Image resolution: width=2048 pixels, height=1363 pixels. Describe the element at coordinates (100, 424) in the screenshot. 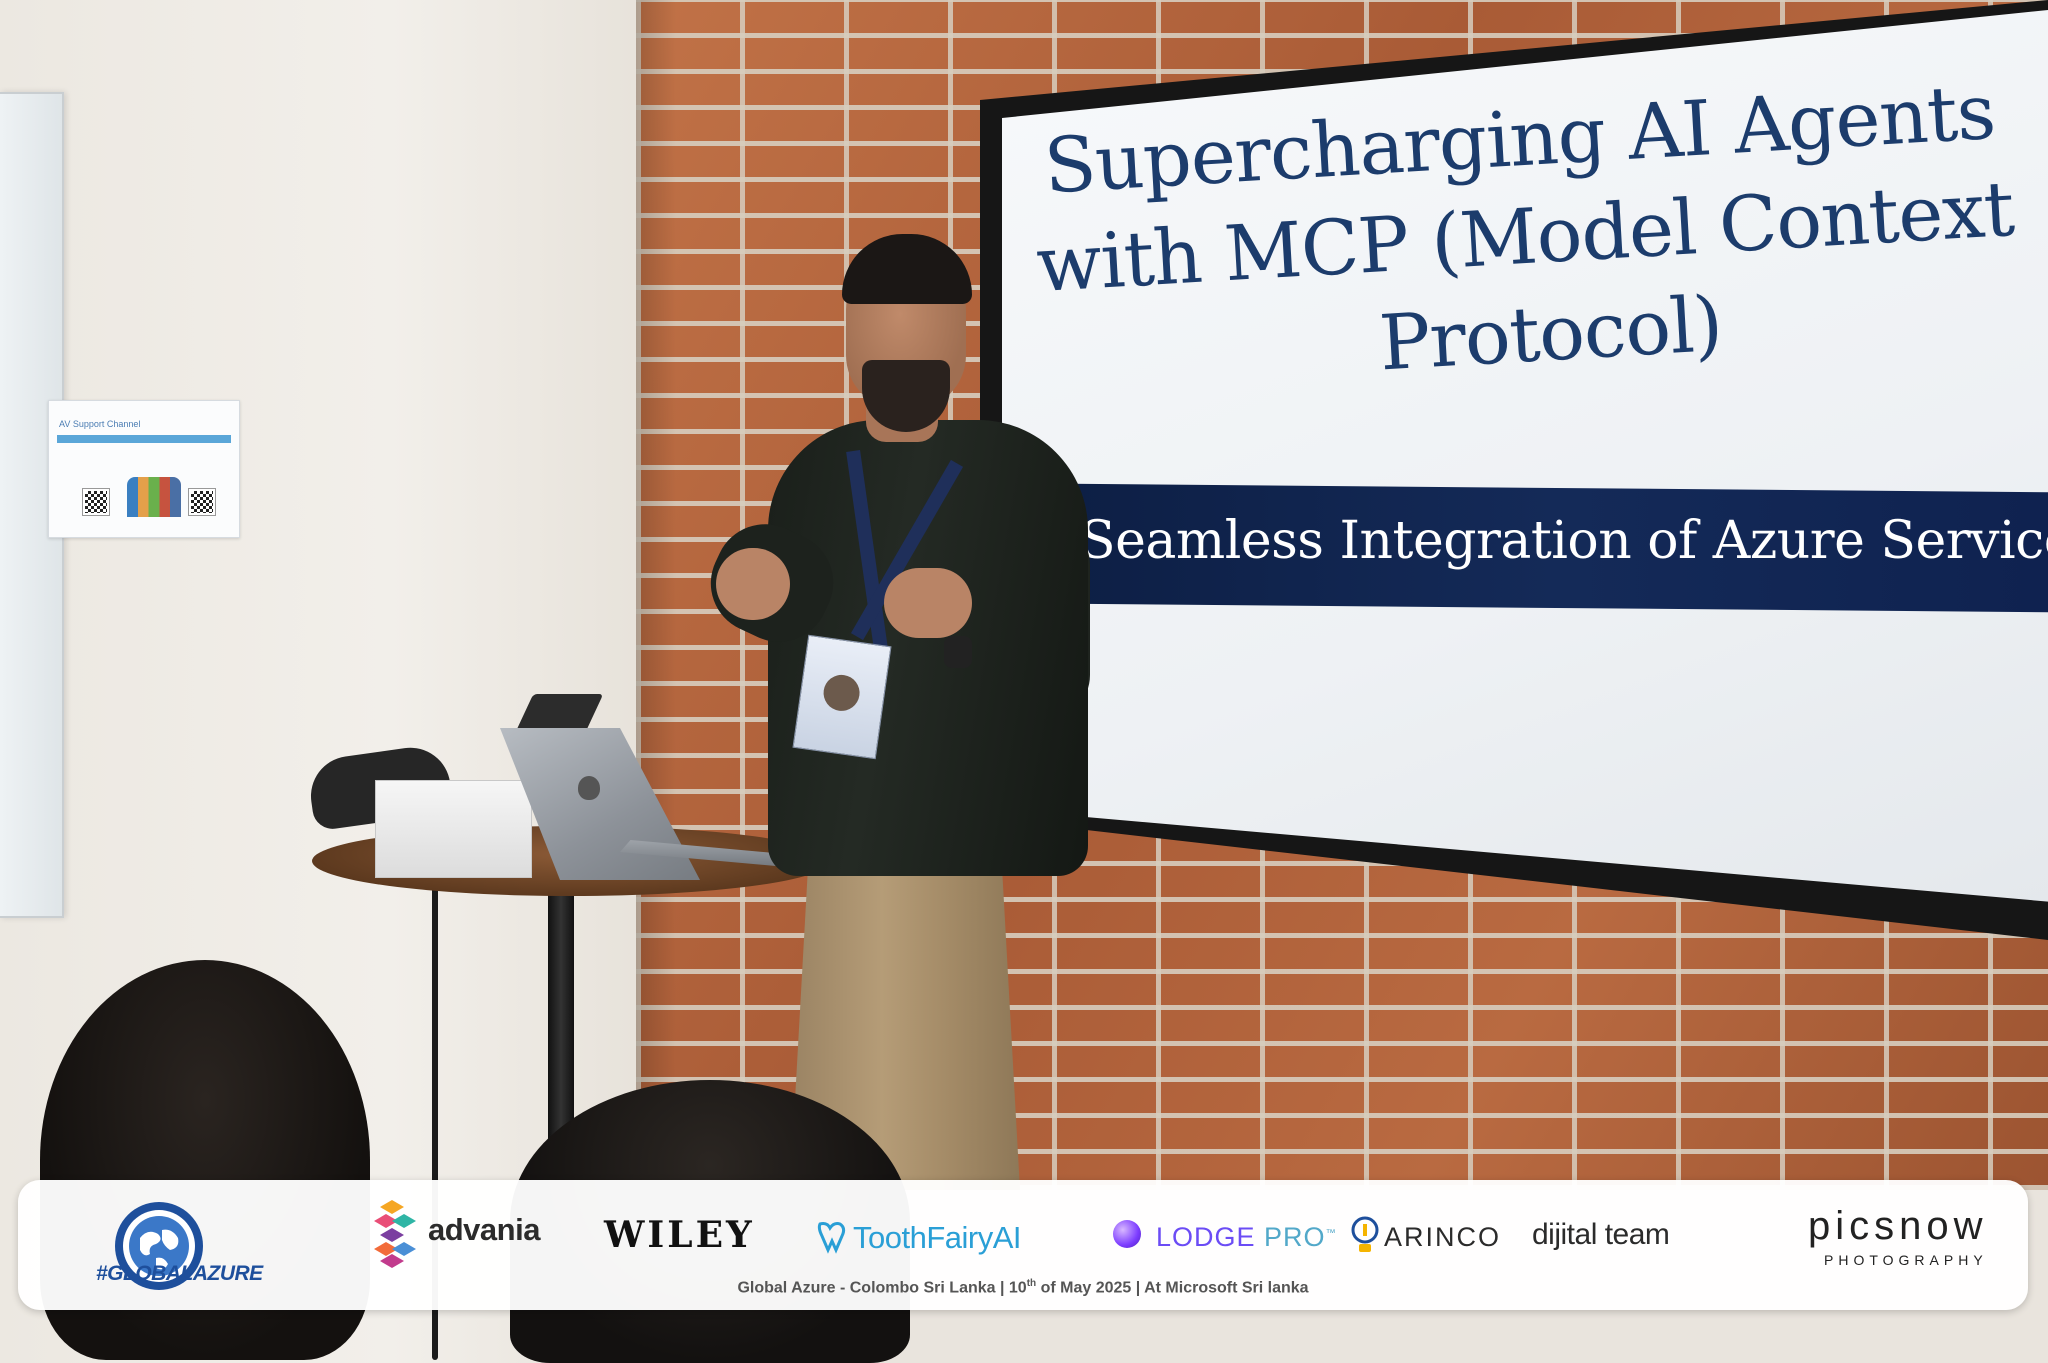

I see `poster-title: AV Support Channel` at that location.